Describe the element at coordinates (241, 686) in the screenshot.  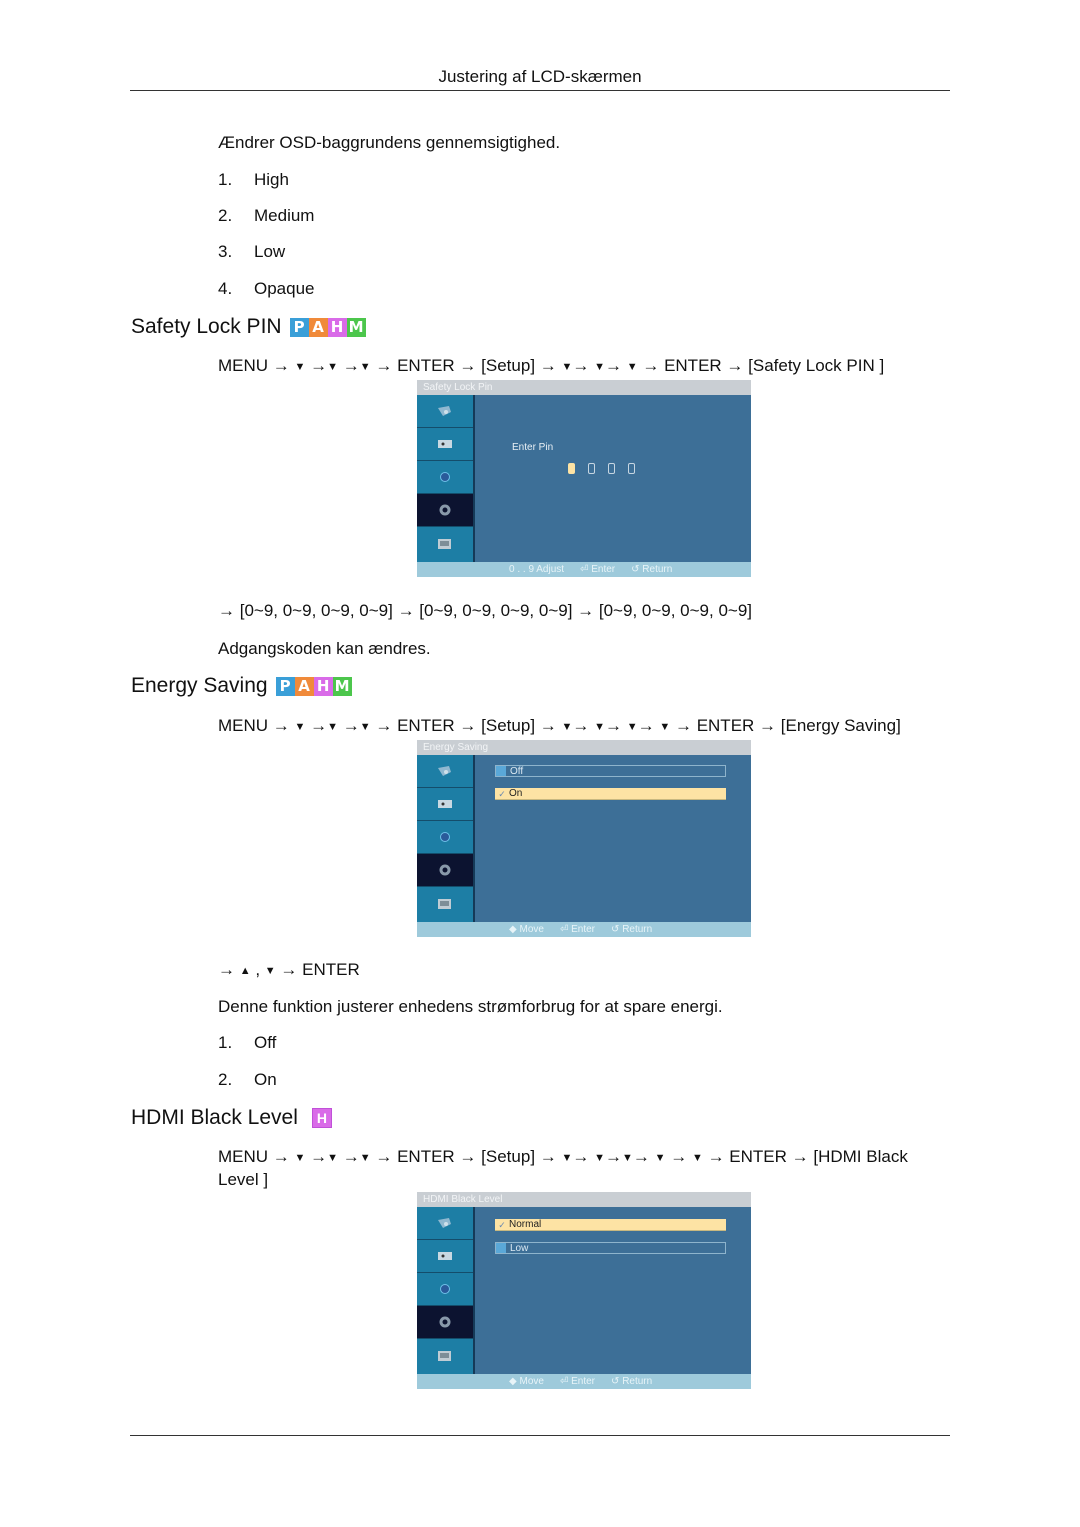
I see `section-title-energy-saving: Energy Saving P A H M` at that location.